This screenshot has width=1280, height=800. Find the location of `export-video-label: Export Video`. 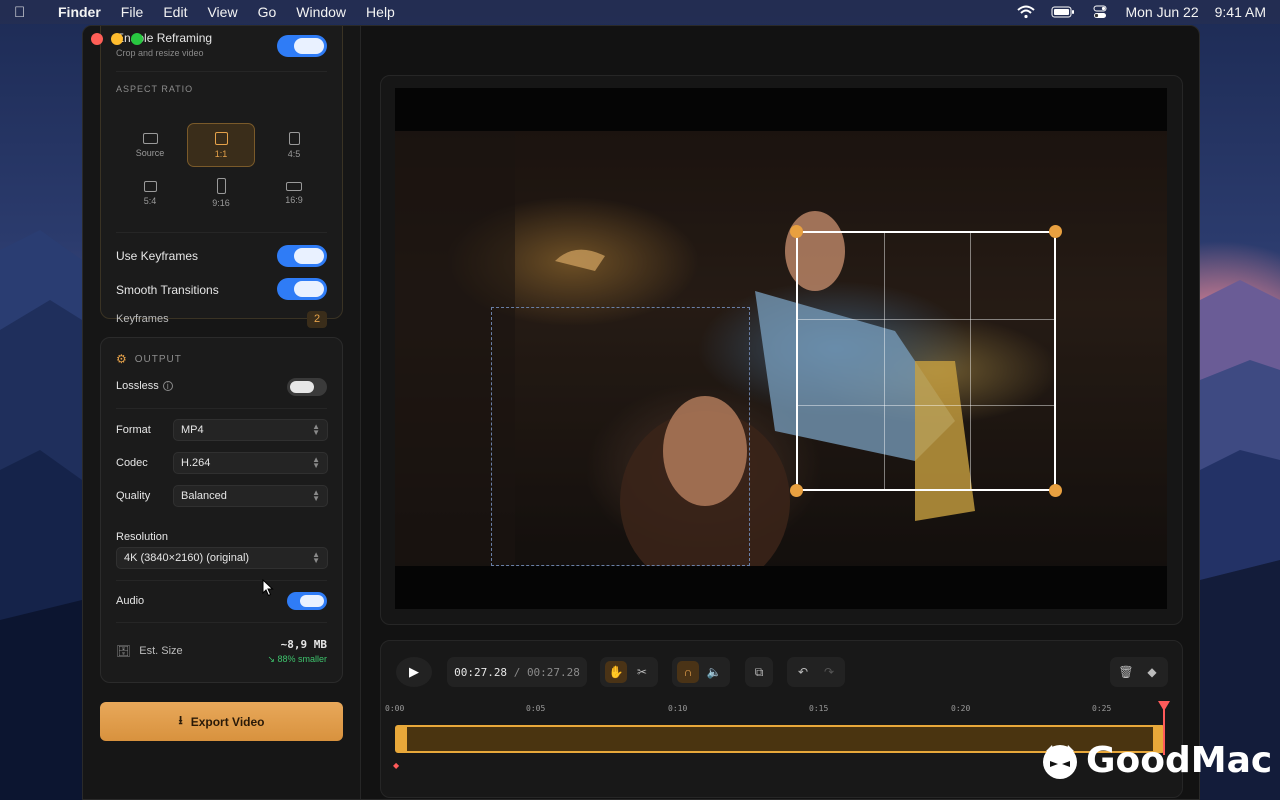

export-video-label: Export Video is located at coordinates (227, 721).